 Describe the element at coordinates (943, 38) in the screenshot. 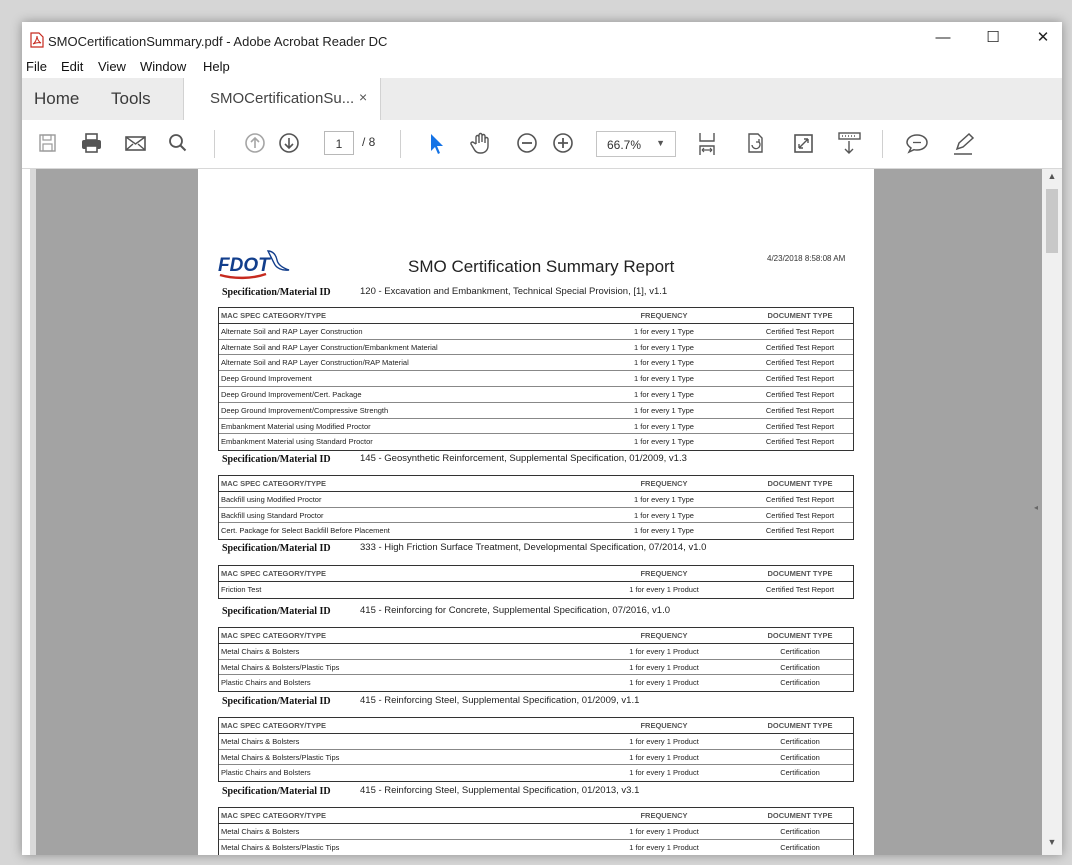

I see `minimize-button: —` at that location.